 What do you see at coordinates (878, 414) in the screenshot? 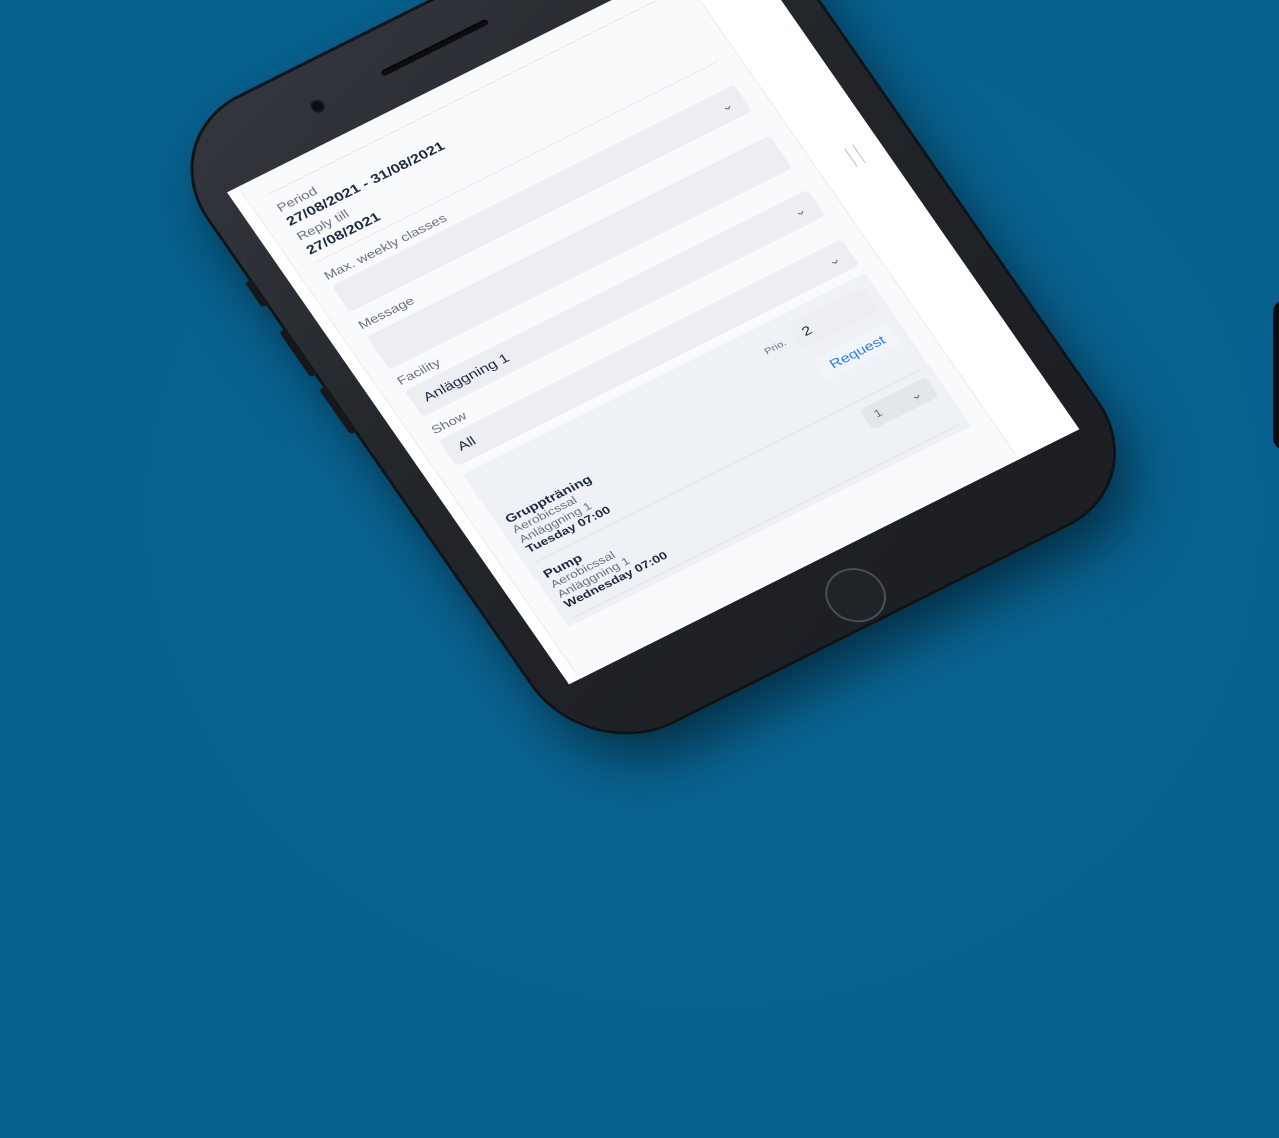
I see `class-priority-value: 1` at bounding box center [878, 414].